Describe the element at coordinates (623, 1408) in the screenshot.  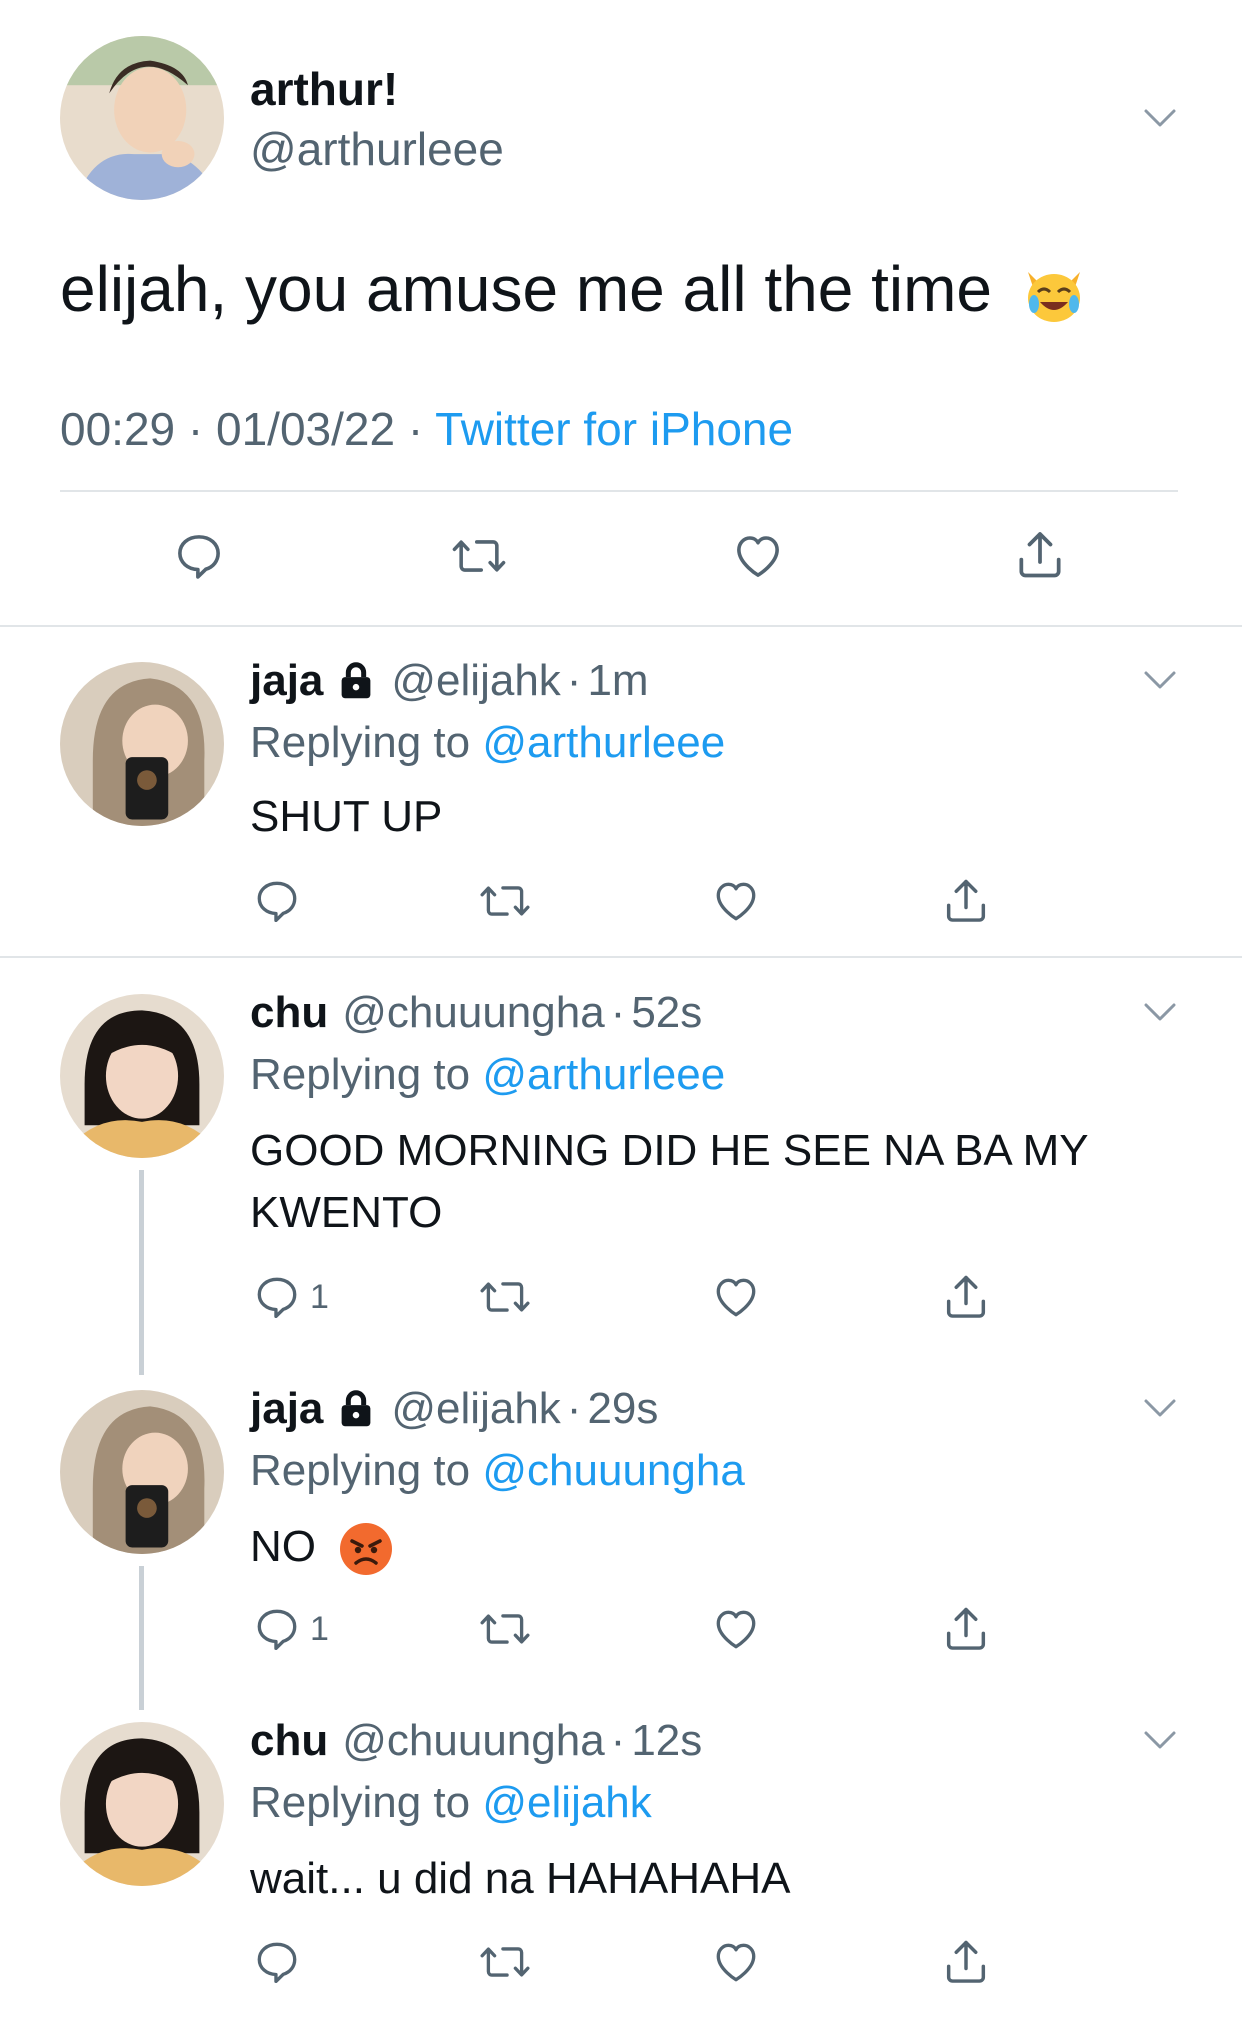
I see `reply-time: 29s` at that location.